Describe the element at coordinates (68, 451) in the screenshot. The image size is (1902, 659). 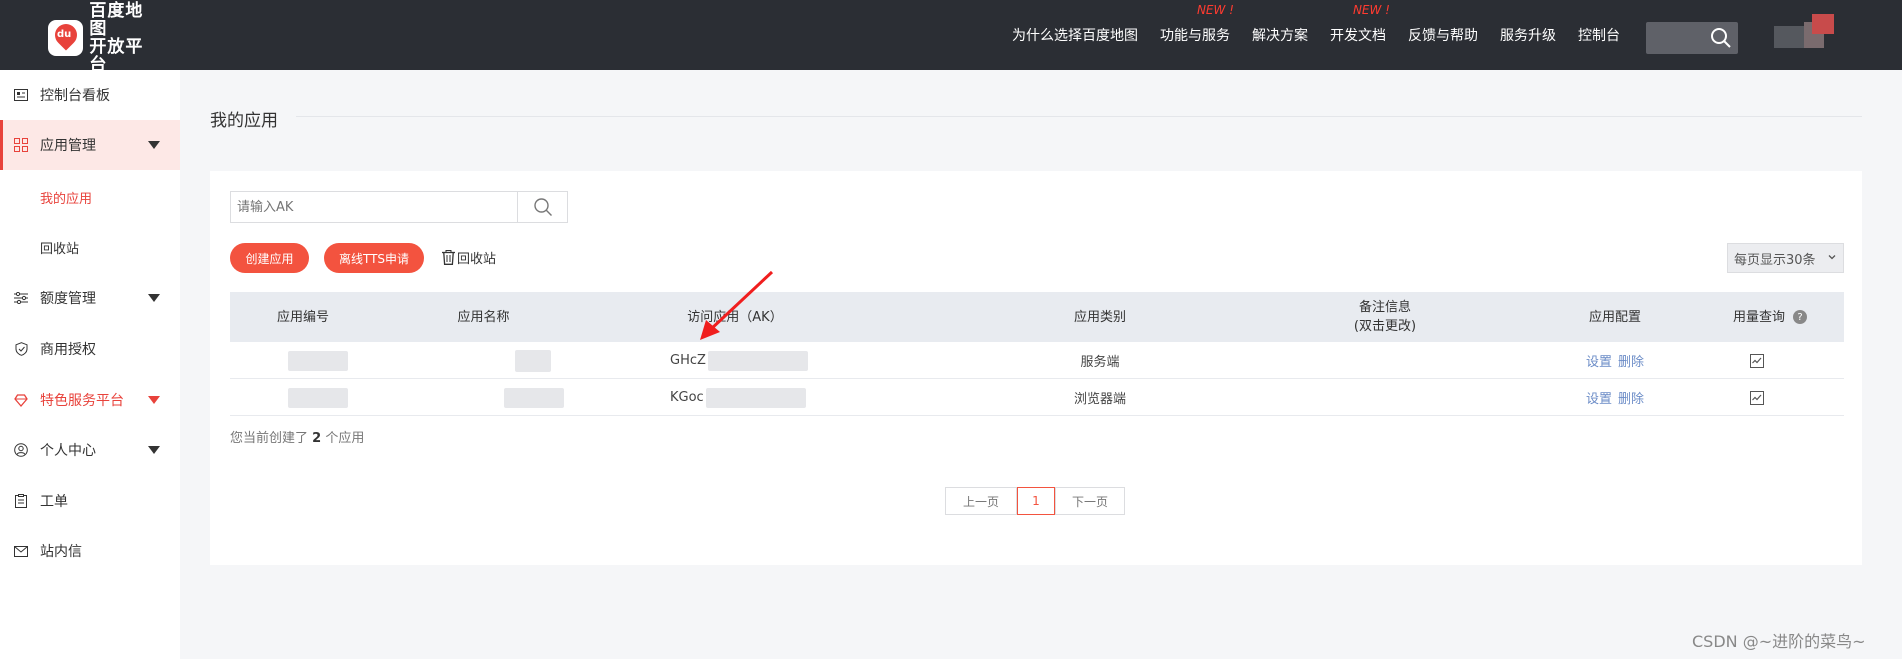
I see `sidebar-item-label: 个人中心` at that location.